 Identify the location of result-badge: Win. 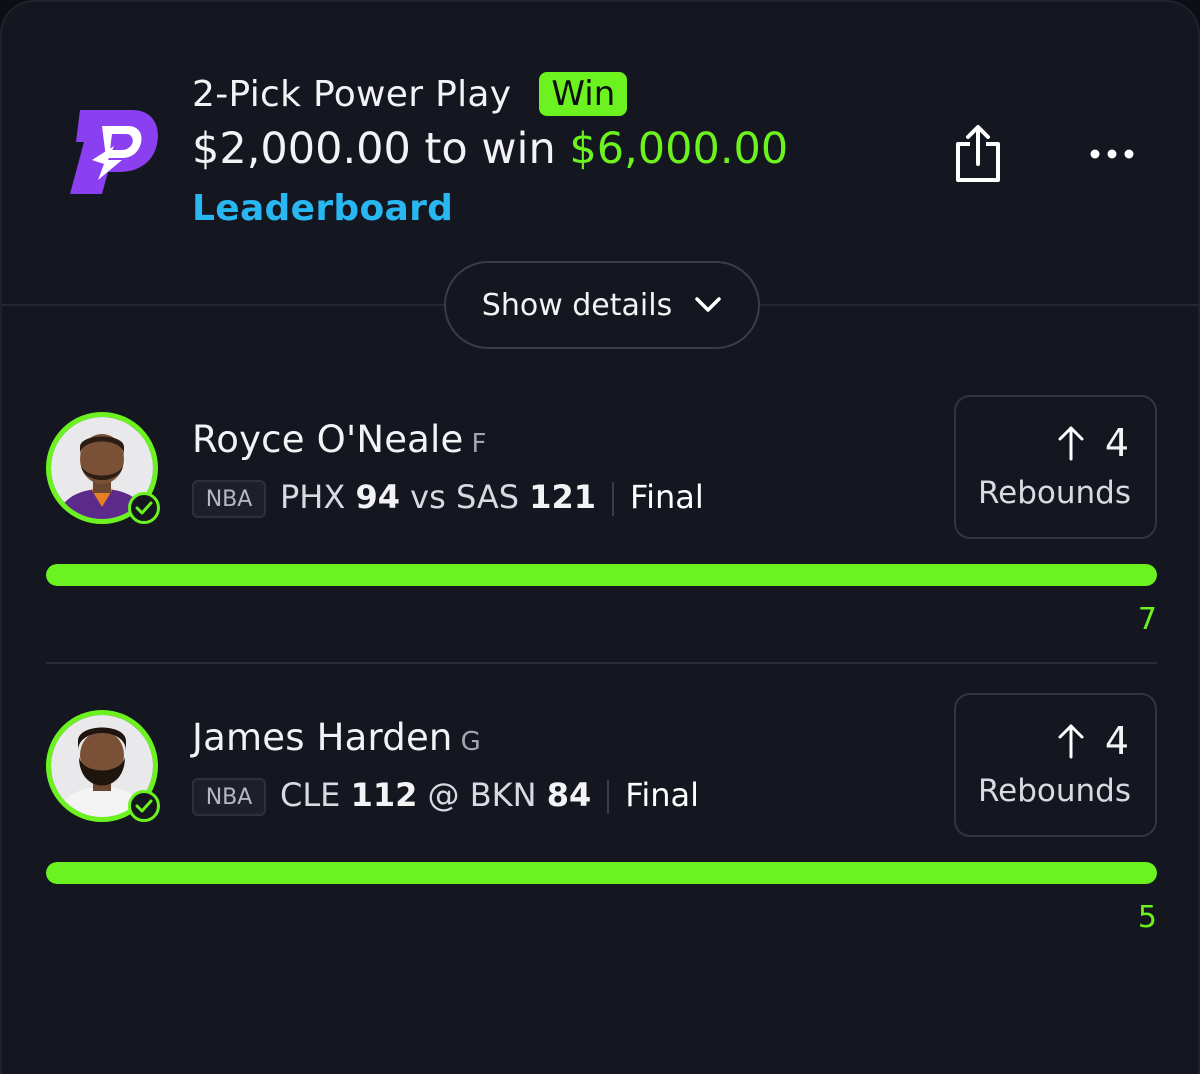
(583, 94).